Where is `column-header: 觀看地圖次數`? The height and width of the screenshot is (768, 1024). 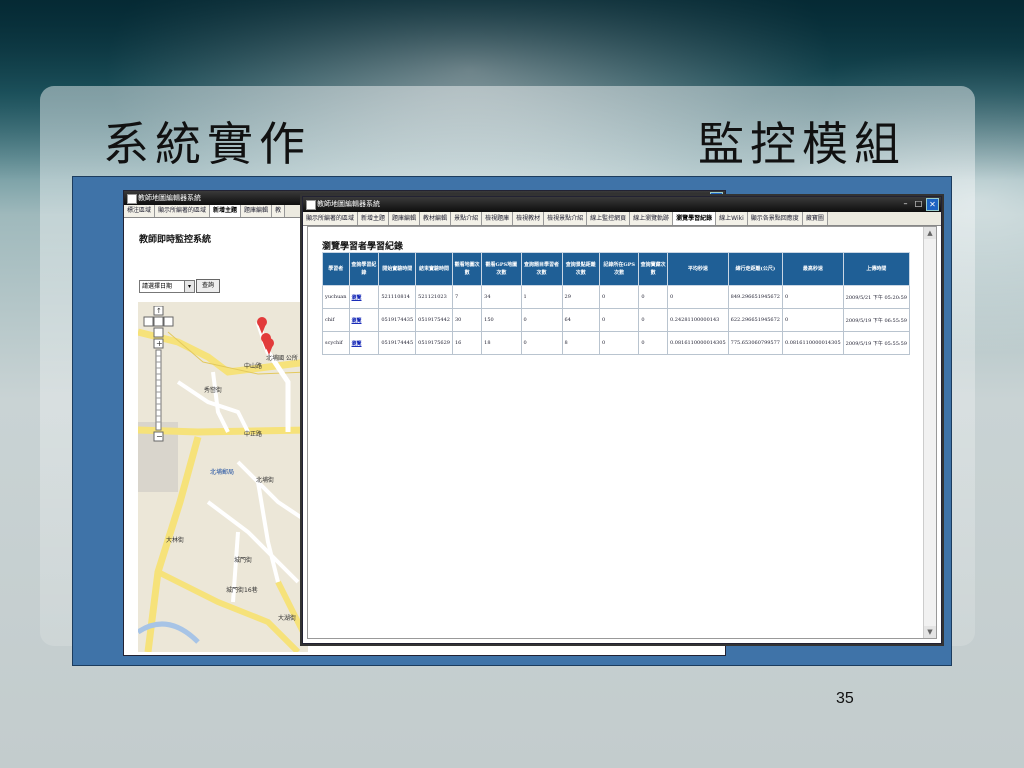 column-header: 觀看地圖次數 is located at coordinates (467, 269).